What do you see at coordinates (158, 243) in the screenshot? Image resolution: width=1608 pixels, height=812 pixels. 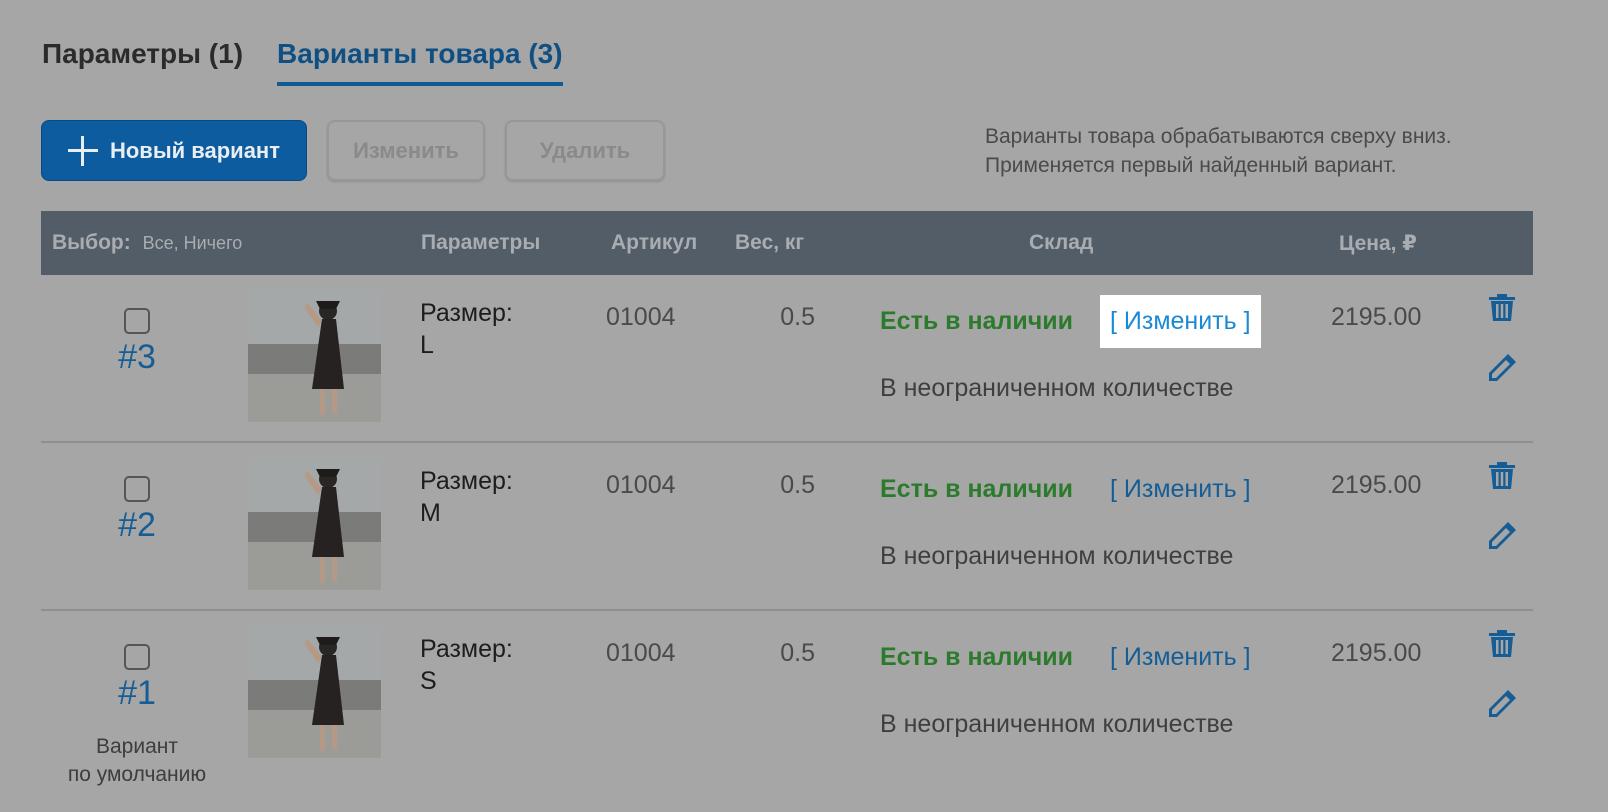 I see `select-all-link: Все` at bounding box center [158, 243].